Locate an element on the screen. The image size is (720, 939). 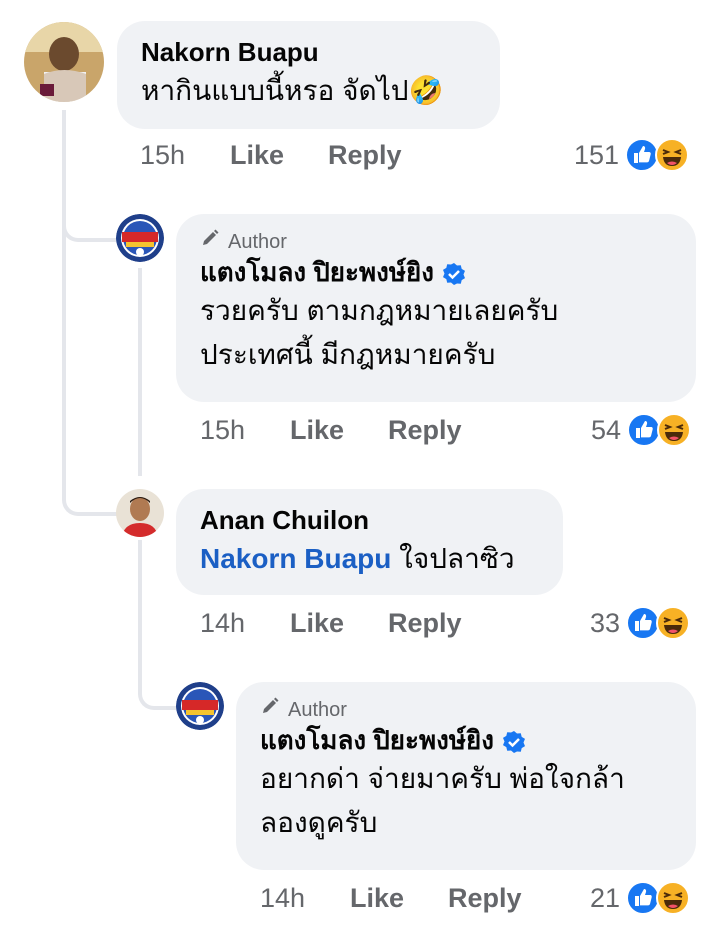
reaction-count: 33 is located at coordinates (605, 622).